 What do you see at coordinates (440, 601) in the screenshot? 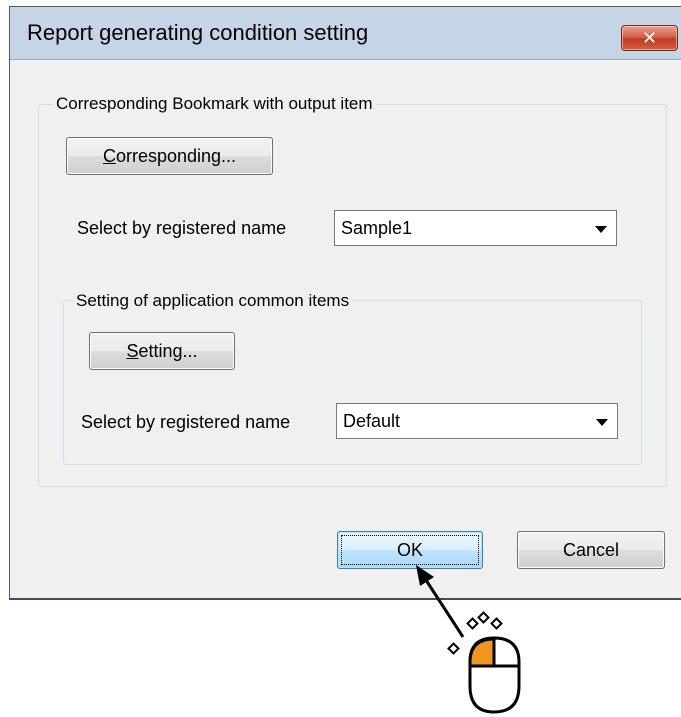
I see `pointer-arrow-icon` at bounding box center [440, 601].